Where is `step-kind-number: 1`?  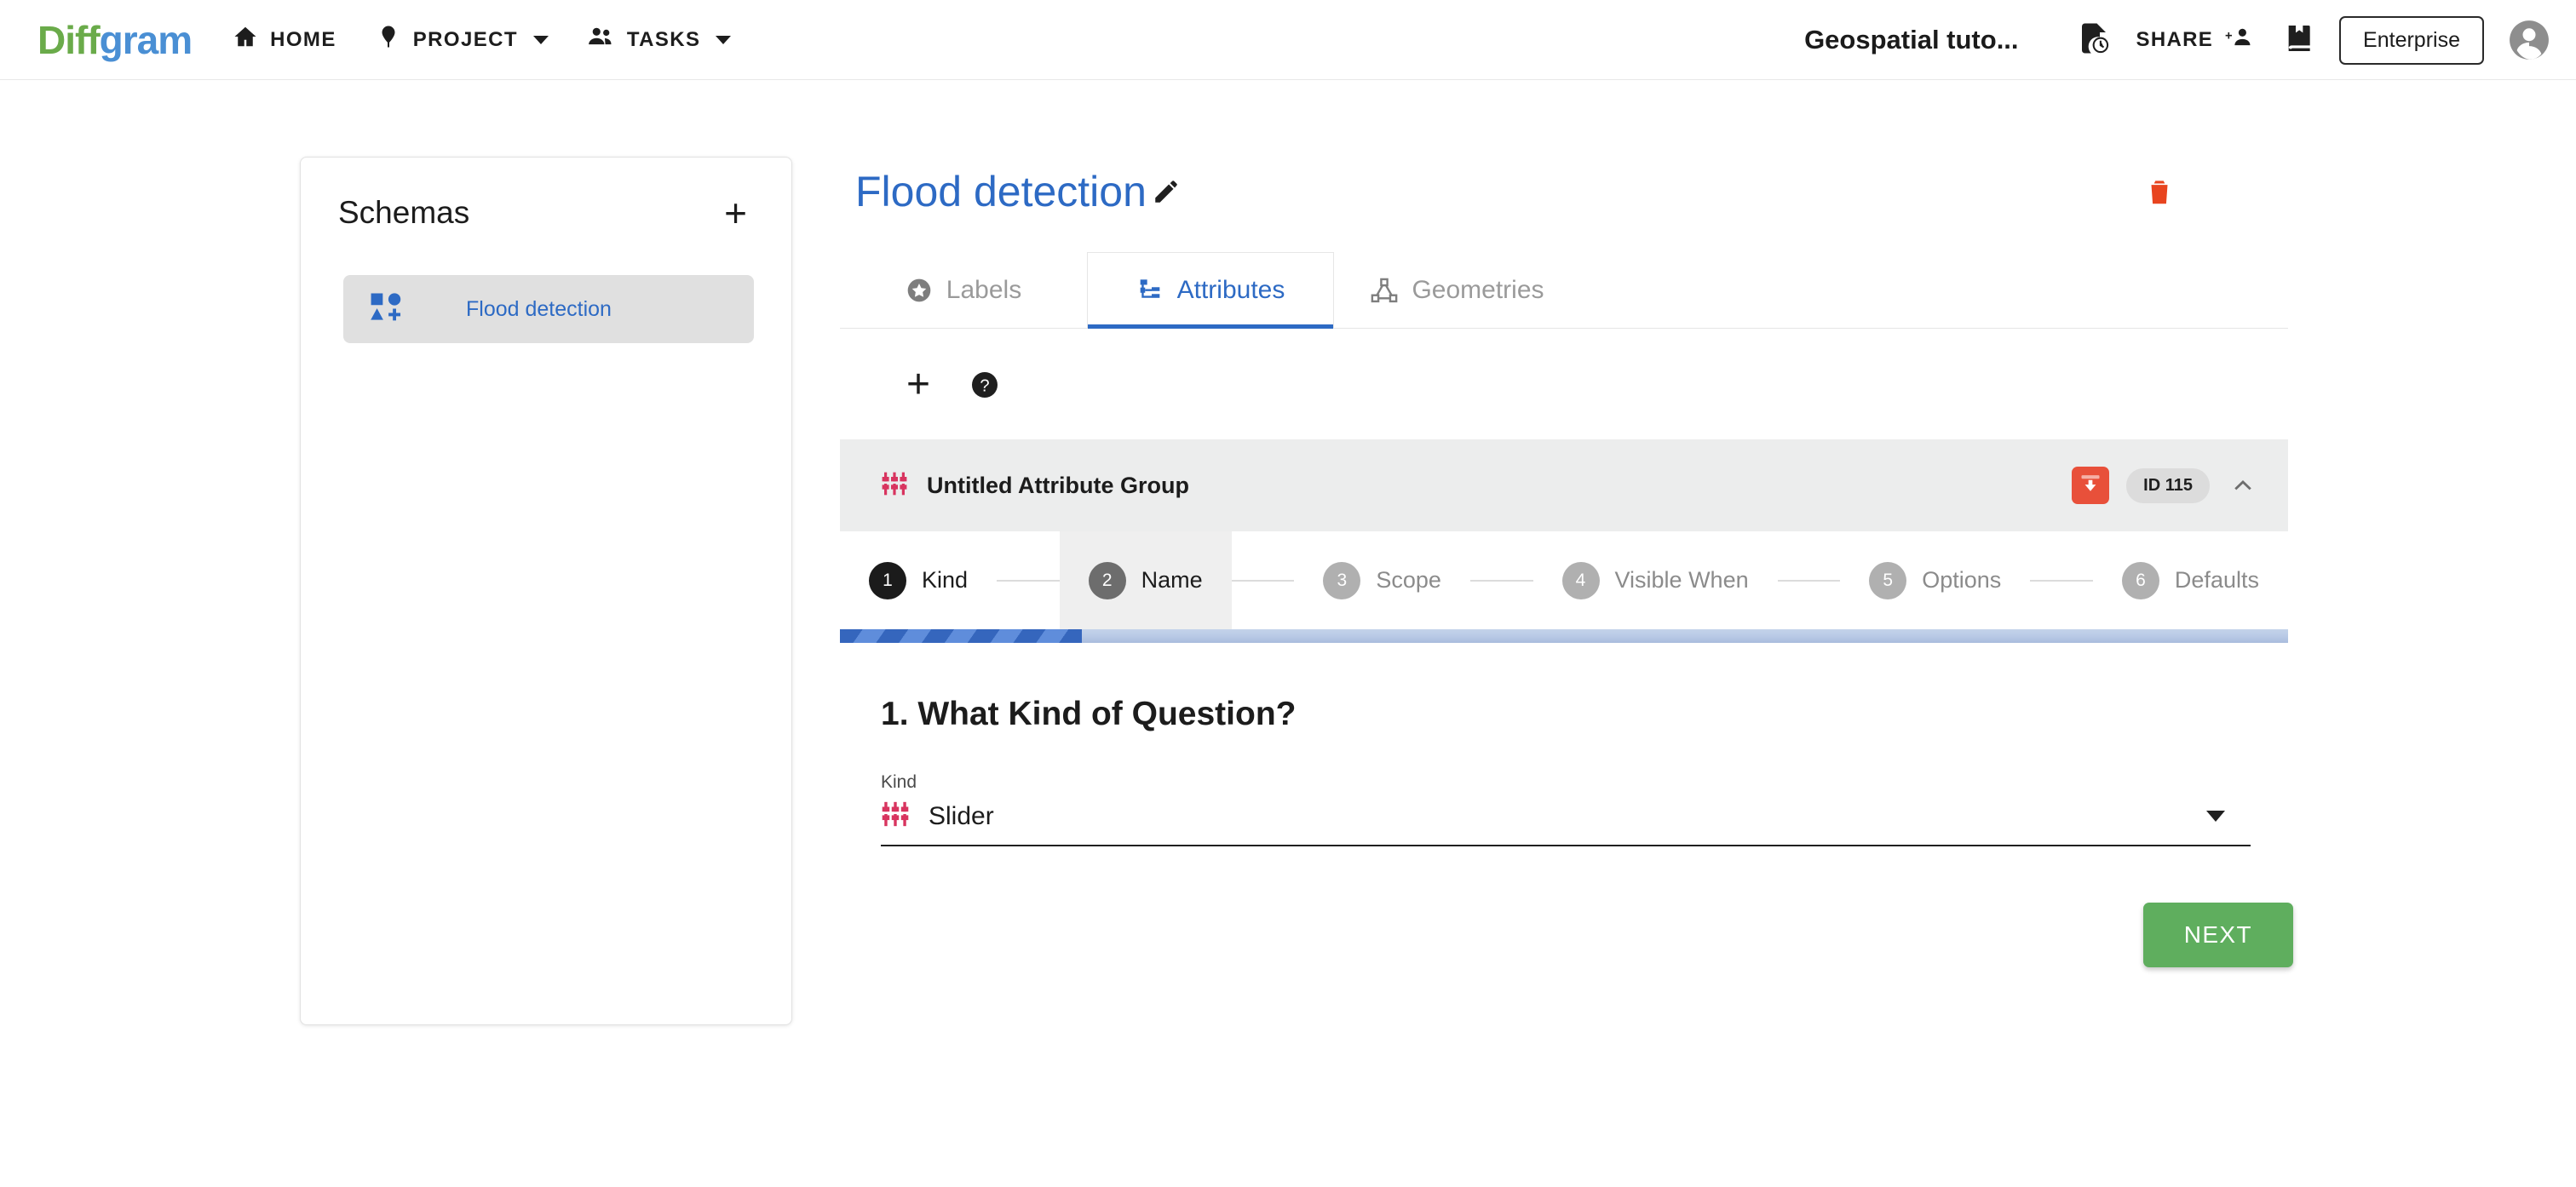
step-kind-number: 1 is located at coordinates (888, 580).